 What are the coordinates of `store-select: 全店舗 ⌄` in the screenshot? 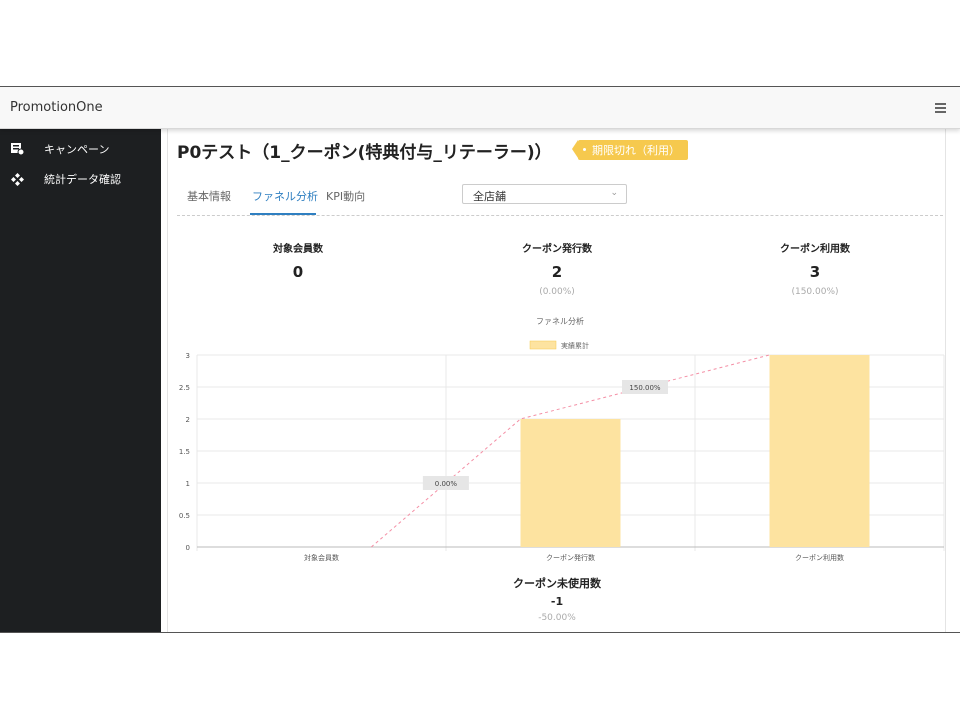 It's located at (544, 194).